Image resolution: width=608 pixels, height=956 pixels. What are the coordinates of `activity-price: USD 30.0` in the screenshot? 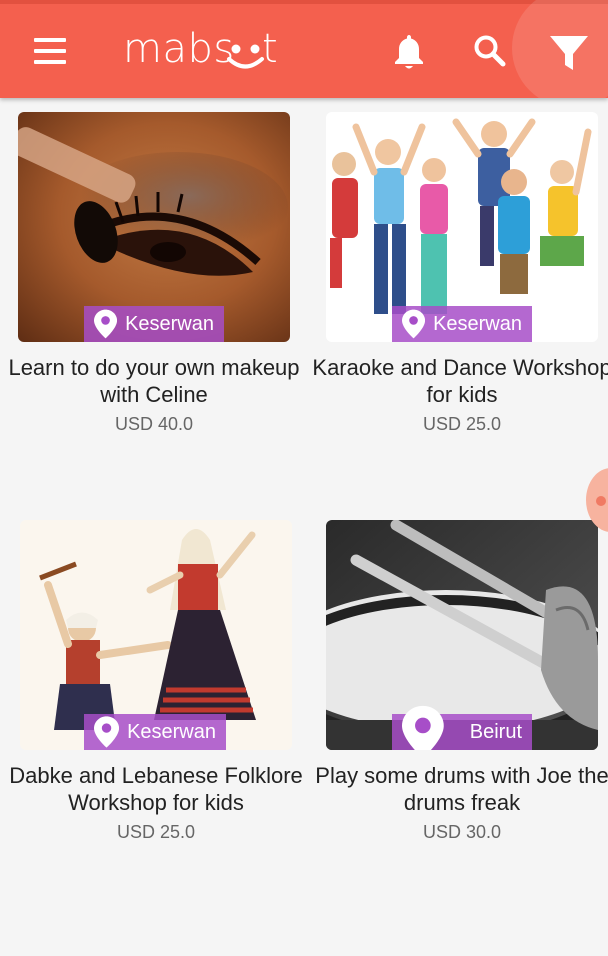 It's located at (462, 832).